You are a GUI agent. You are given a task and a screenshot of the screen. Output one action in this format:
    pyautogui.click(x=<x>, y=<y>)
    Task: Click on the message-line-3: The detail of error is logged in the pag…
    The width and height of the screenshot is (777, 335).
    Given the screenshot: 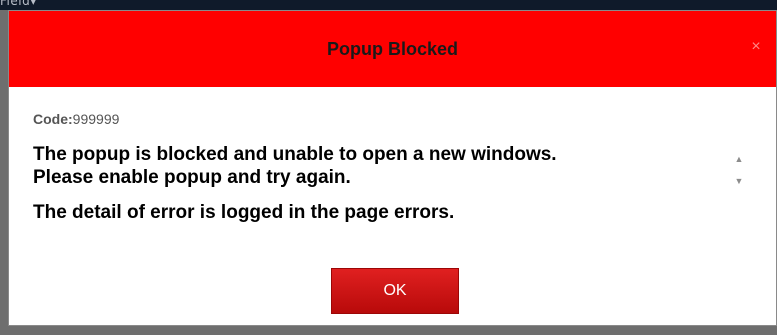 What is the action you would take?
    pyautogui.click(x=244, y=212)
    